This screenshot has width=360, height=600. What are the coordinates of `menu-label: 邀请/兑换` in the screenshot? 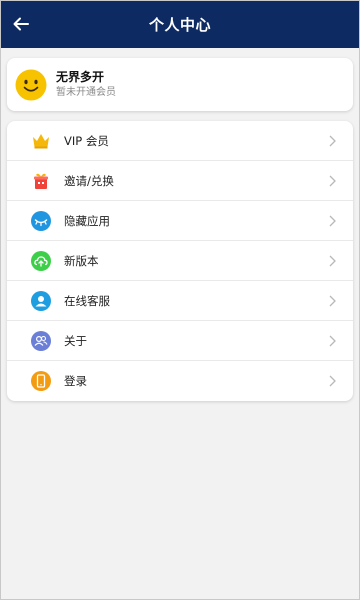 It's located at (89, 181).